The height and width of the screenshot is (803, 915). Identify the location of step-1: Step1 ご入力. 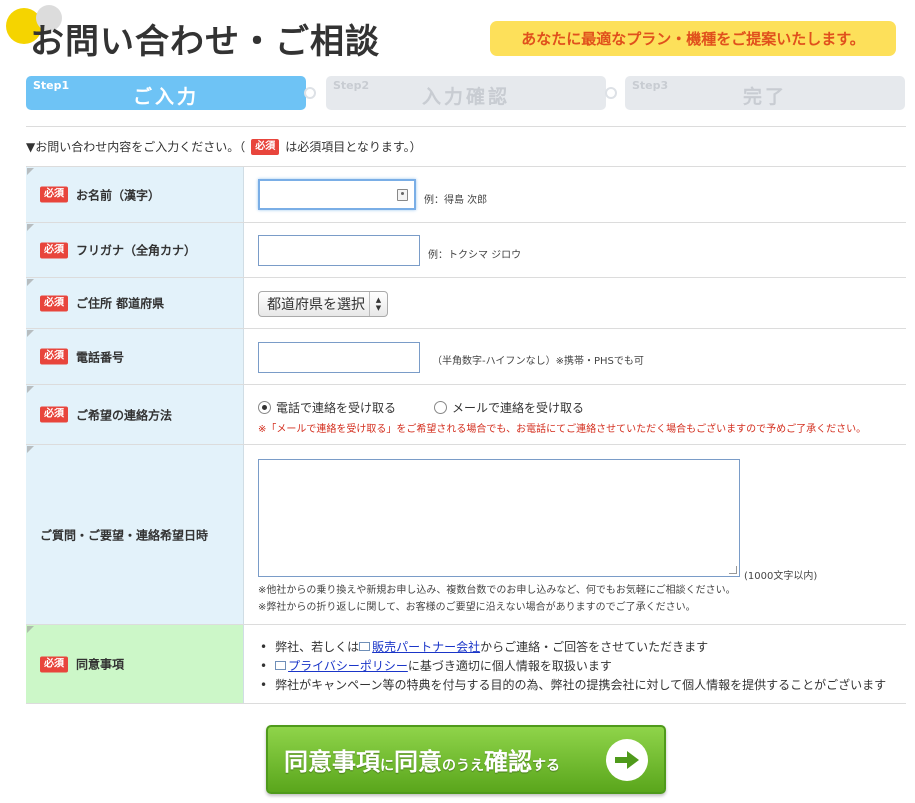
(166, 93).